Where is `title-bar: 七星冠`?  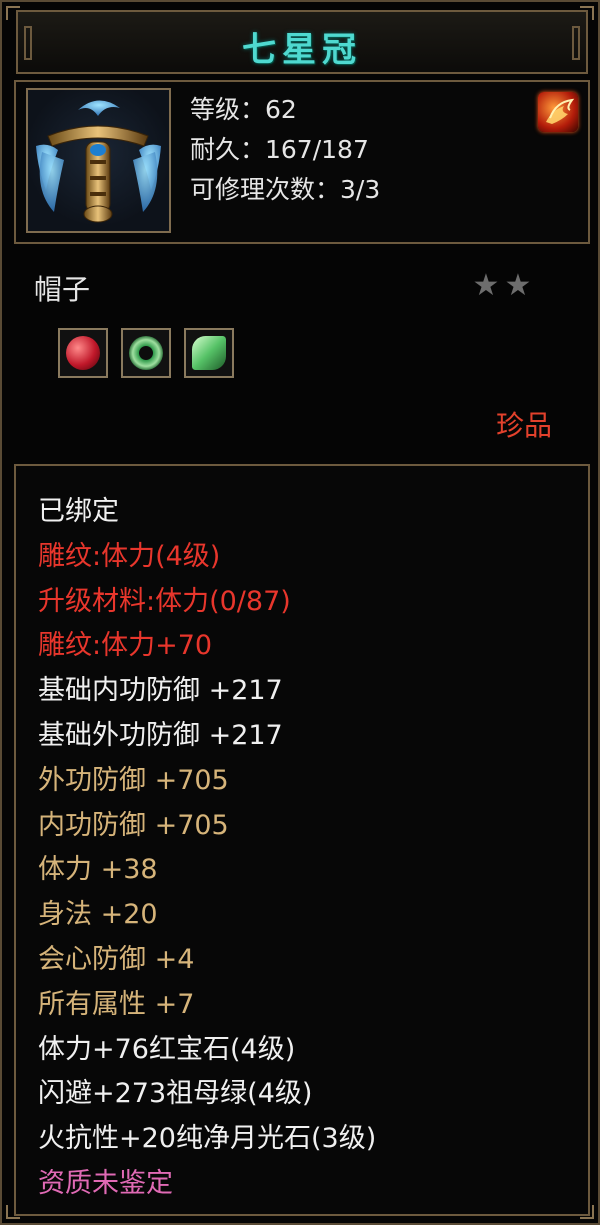
title-bar: 七星冠 is located at coordinates (302, 42).